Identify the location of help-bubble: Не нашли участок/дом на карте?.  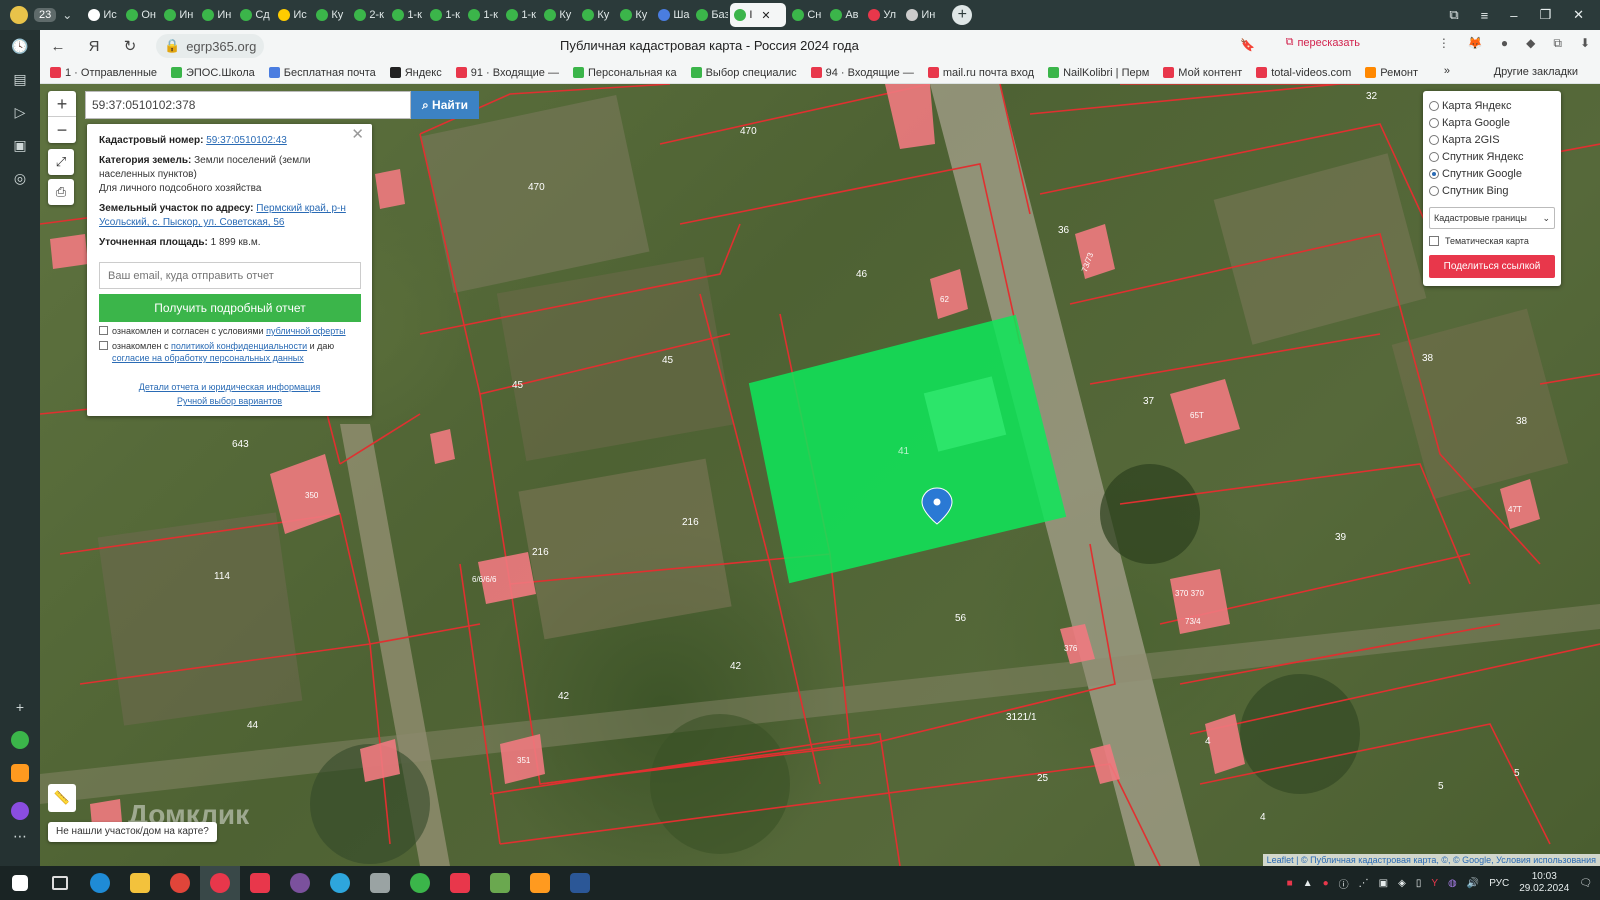
(132, 832).